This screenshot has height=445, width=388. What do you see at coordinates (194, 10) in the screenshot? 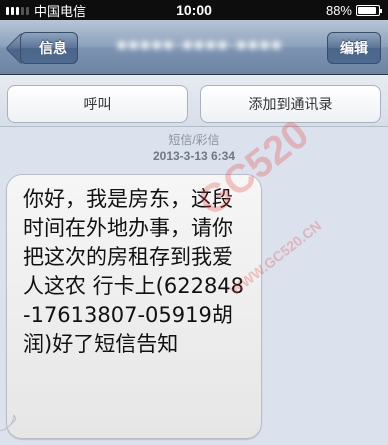
I see `status-bar: 中国电信 10:00 88%` at bounding box center [194, 10].